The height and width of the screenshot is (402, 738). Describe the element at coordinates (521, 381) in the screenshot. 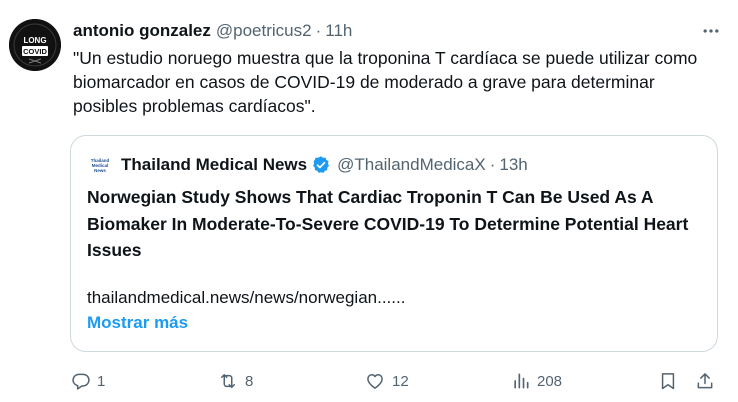

I see `views-icon` at that location.